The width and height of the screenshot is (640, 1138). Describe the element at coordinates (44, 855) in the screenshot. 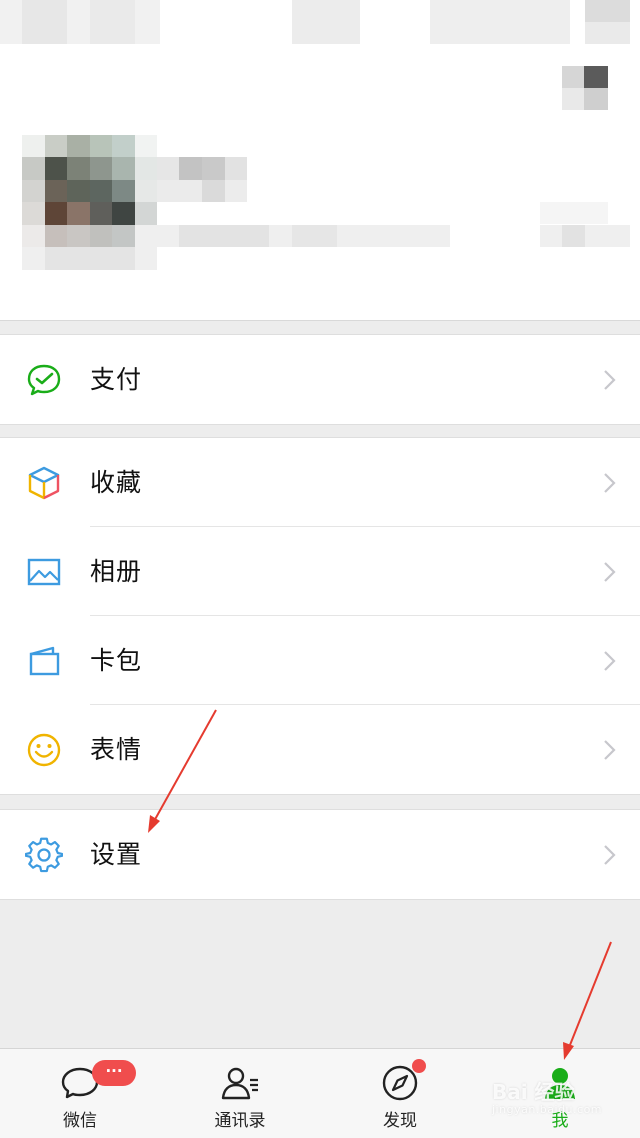

I see `gear-icon` at that location.